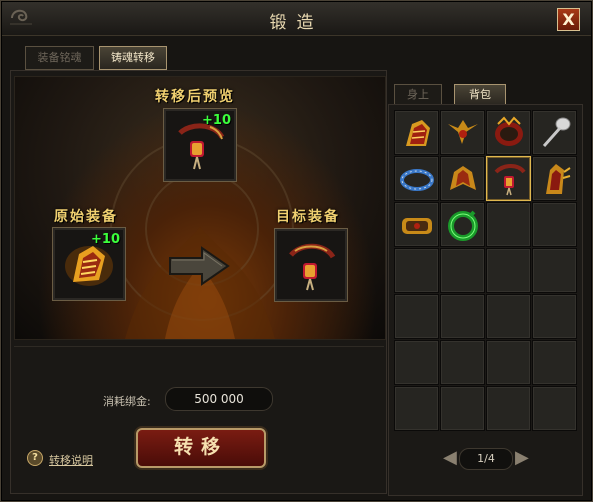 The height and width of the screenshot is (502, 593). Describe the element at coordinates (554, 132) in the screenshot. I see `inventory-slot-ladle-silver` at that location.